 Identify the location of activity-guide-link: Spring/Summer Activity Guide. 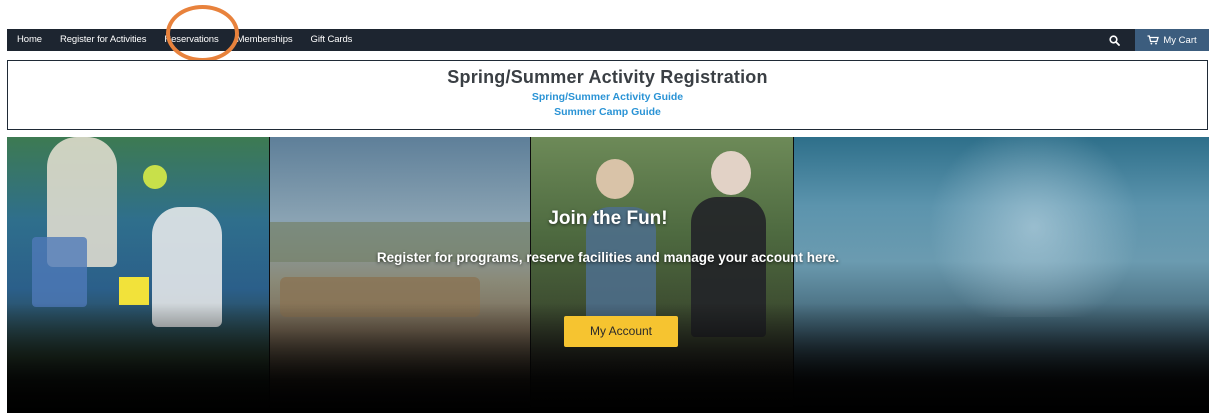
(607, 97).